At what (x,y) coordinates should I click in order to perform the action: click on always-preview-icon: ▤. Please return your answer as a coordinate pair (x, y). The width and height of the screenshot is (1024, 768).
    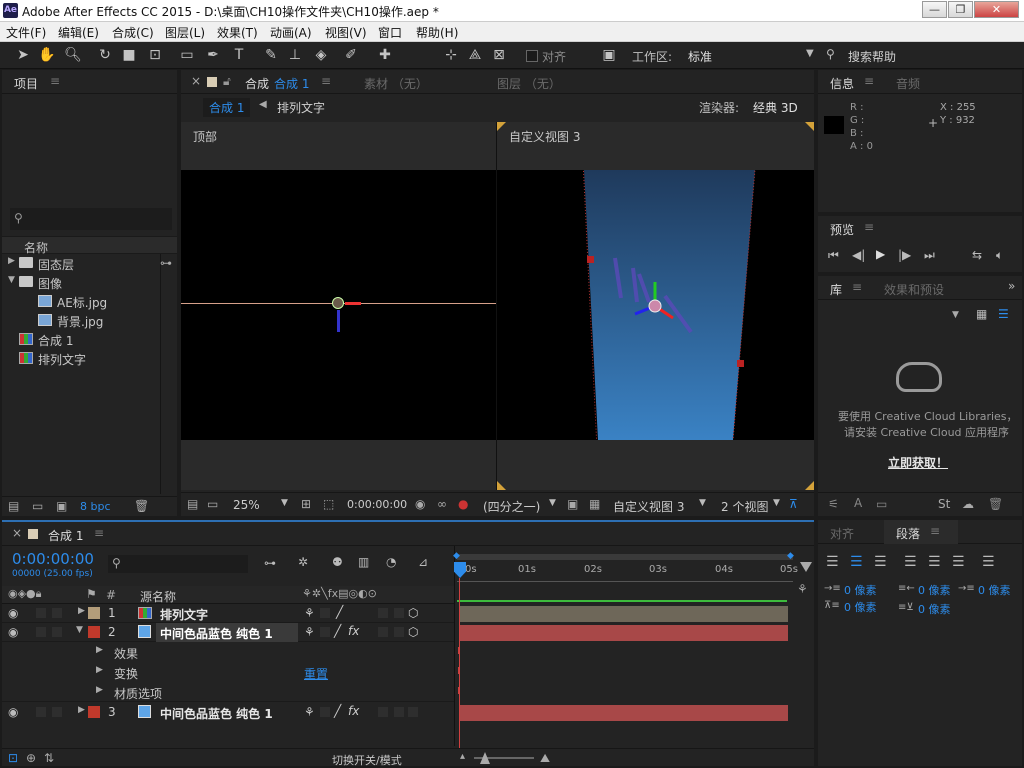
    Looking at the image, I should click on (192, 504).